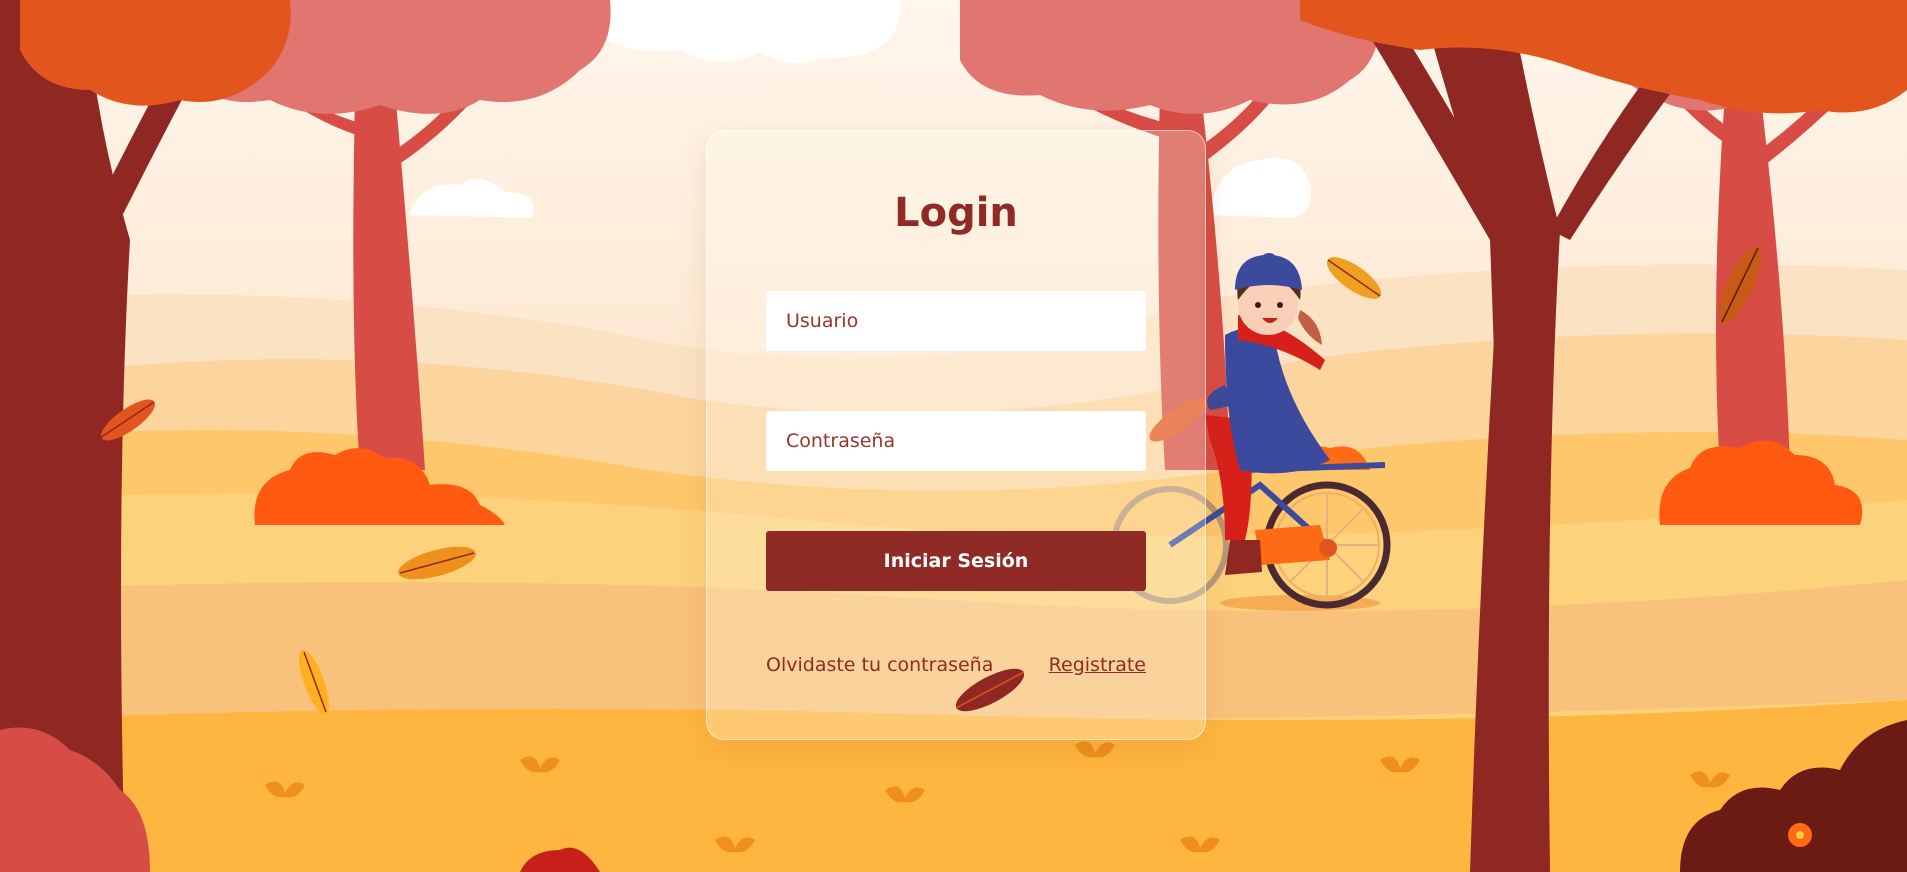 This screenshot has width=1907, height=872. Describe the element at coordinates (956, 561) in the screenshot. I see `login-button: Iniciar Sesión` at that location.